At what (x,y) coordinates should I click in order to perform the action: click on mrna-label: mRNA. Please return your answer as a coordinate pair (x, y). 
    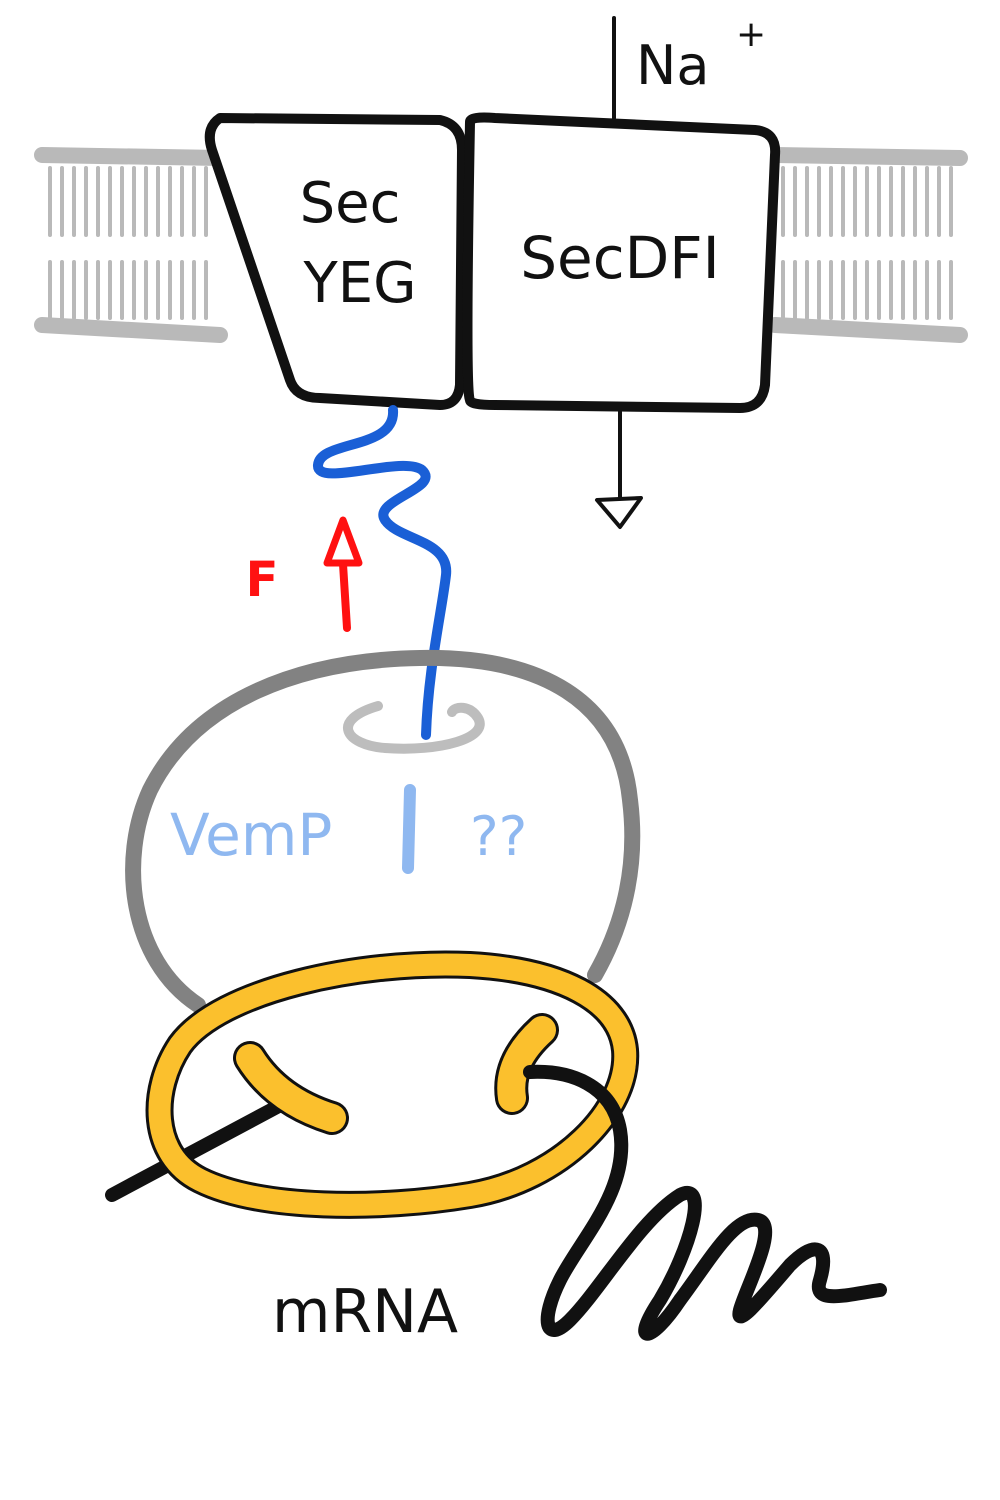
    Looking at the image, I should click on (365, 1312).